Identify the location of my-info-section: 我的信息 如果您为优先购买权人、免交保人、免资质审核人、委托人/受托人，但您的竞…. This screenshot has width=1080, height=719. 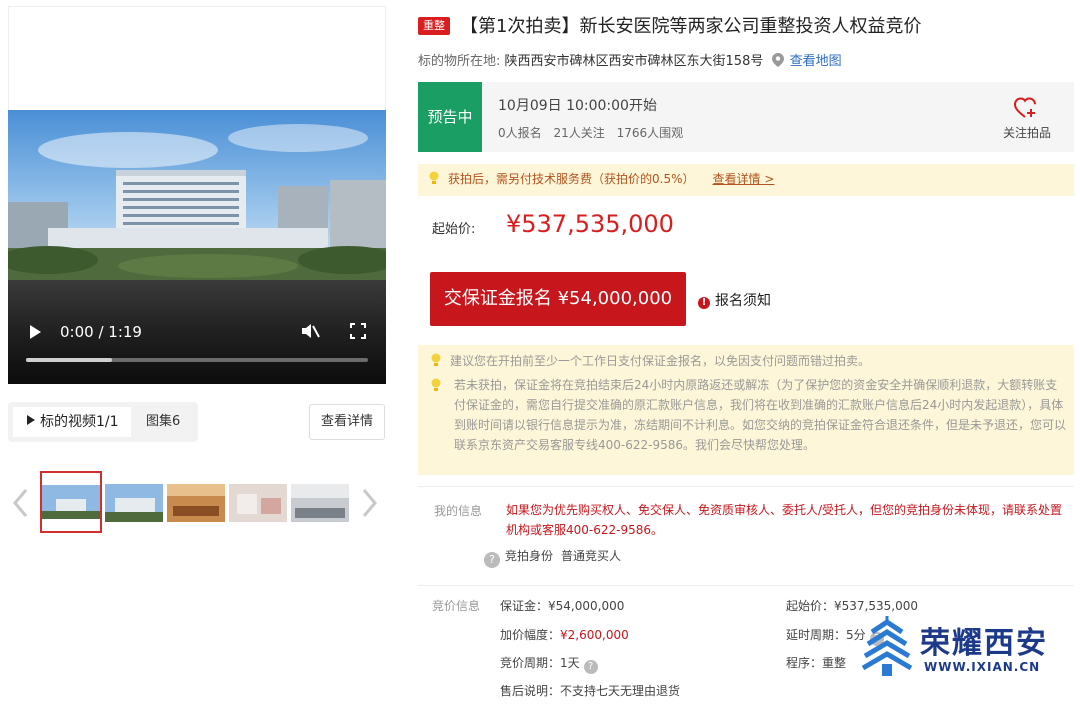
(746, 530).